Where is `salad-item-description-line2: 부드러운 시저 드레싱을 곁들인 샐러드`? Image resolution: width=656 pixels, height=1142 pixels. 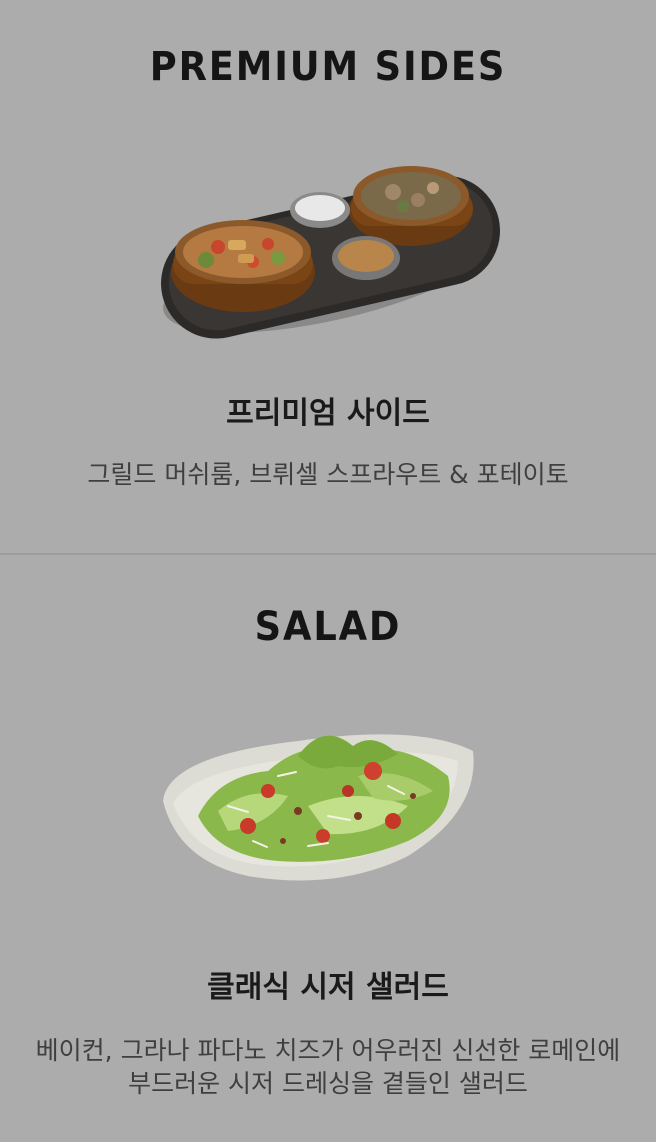 salad-item-description-line2: 부드러운 시저 드레싱을 곁들인 샐러드 is located at coordinates (328, 1083).